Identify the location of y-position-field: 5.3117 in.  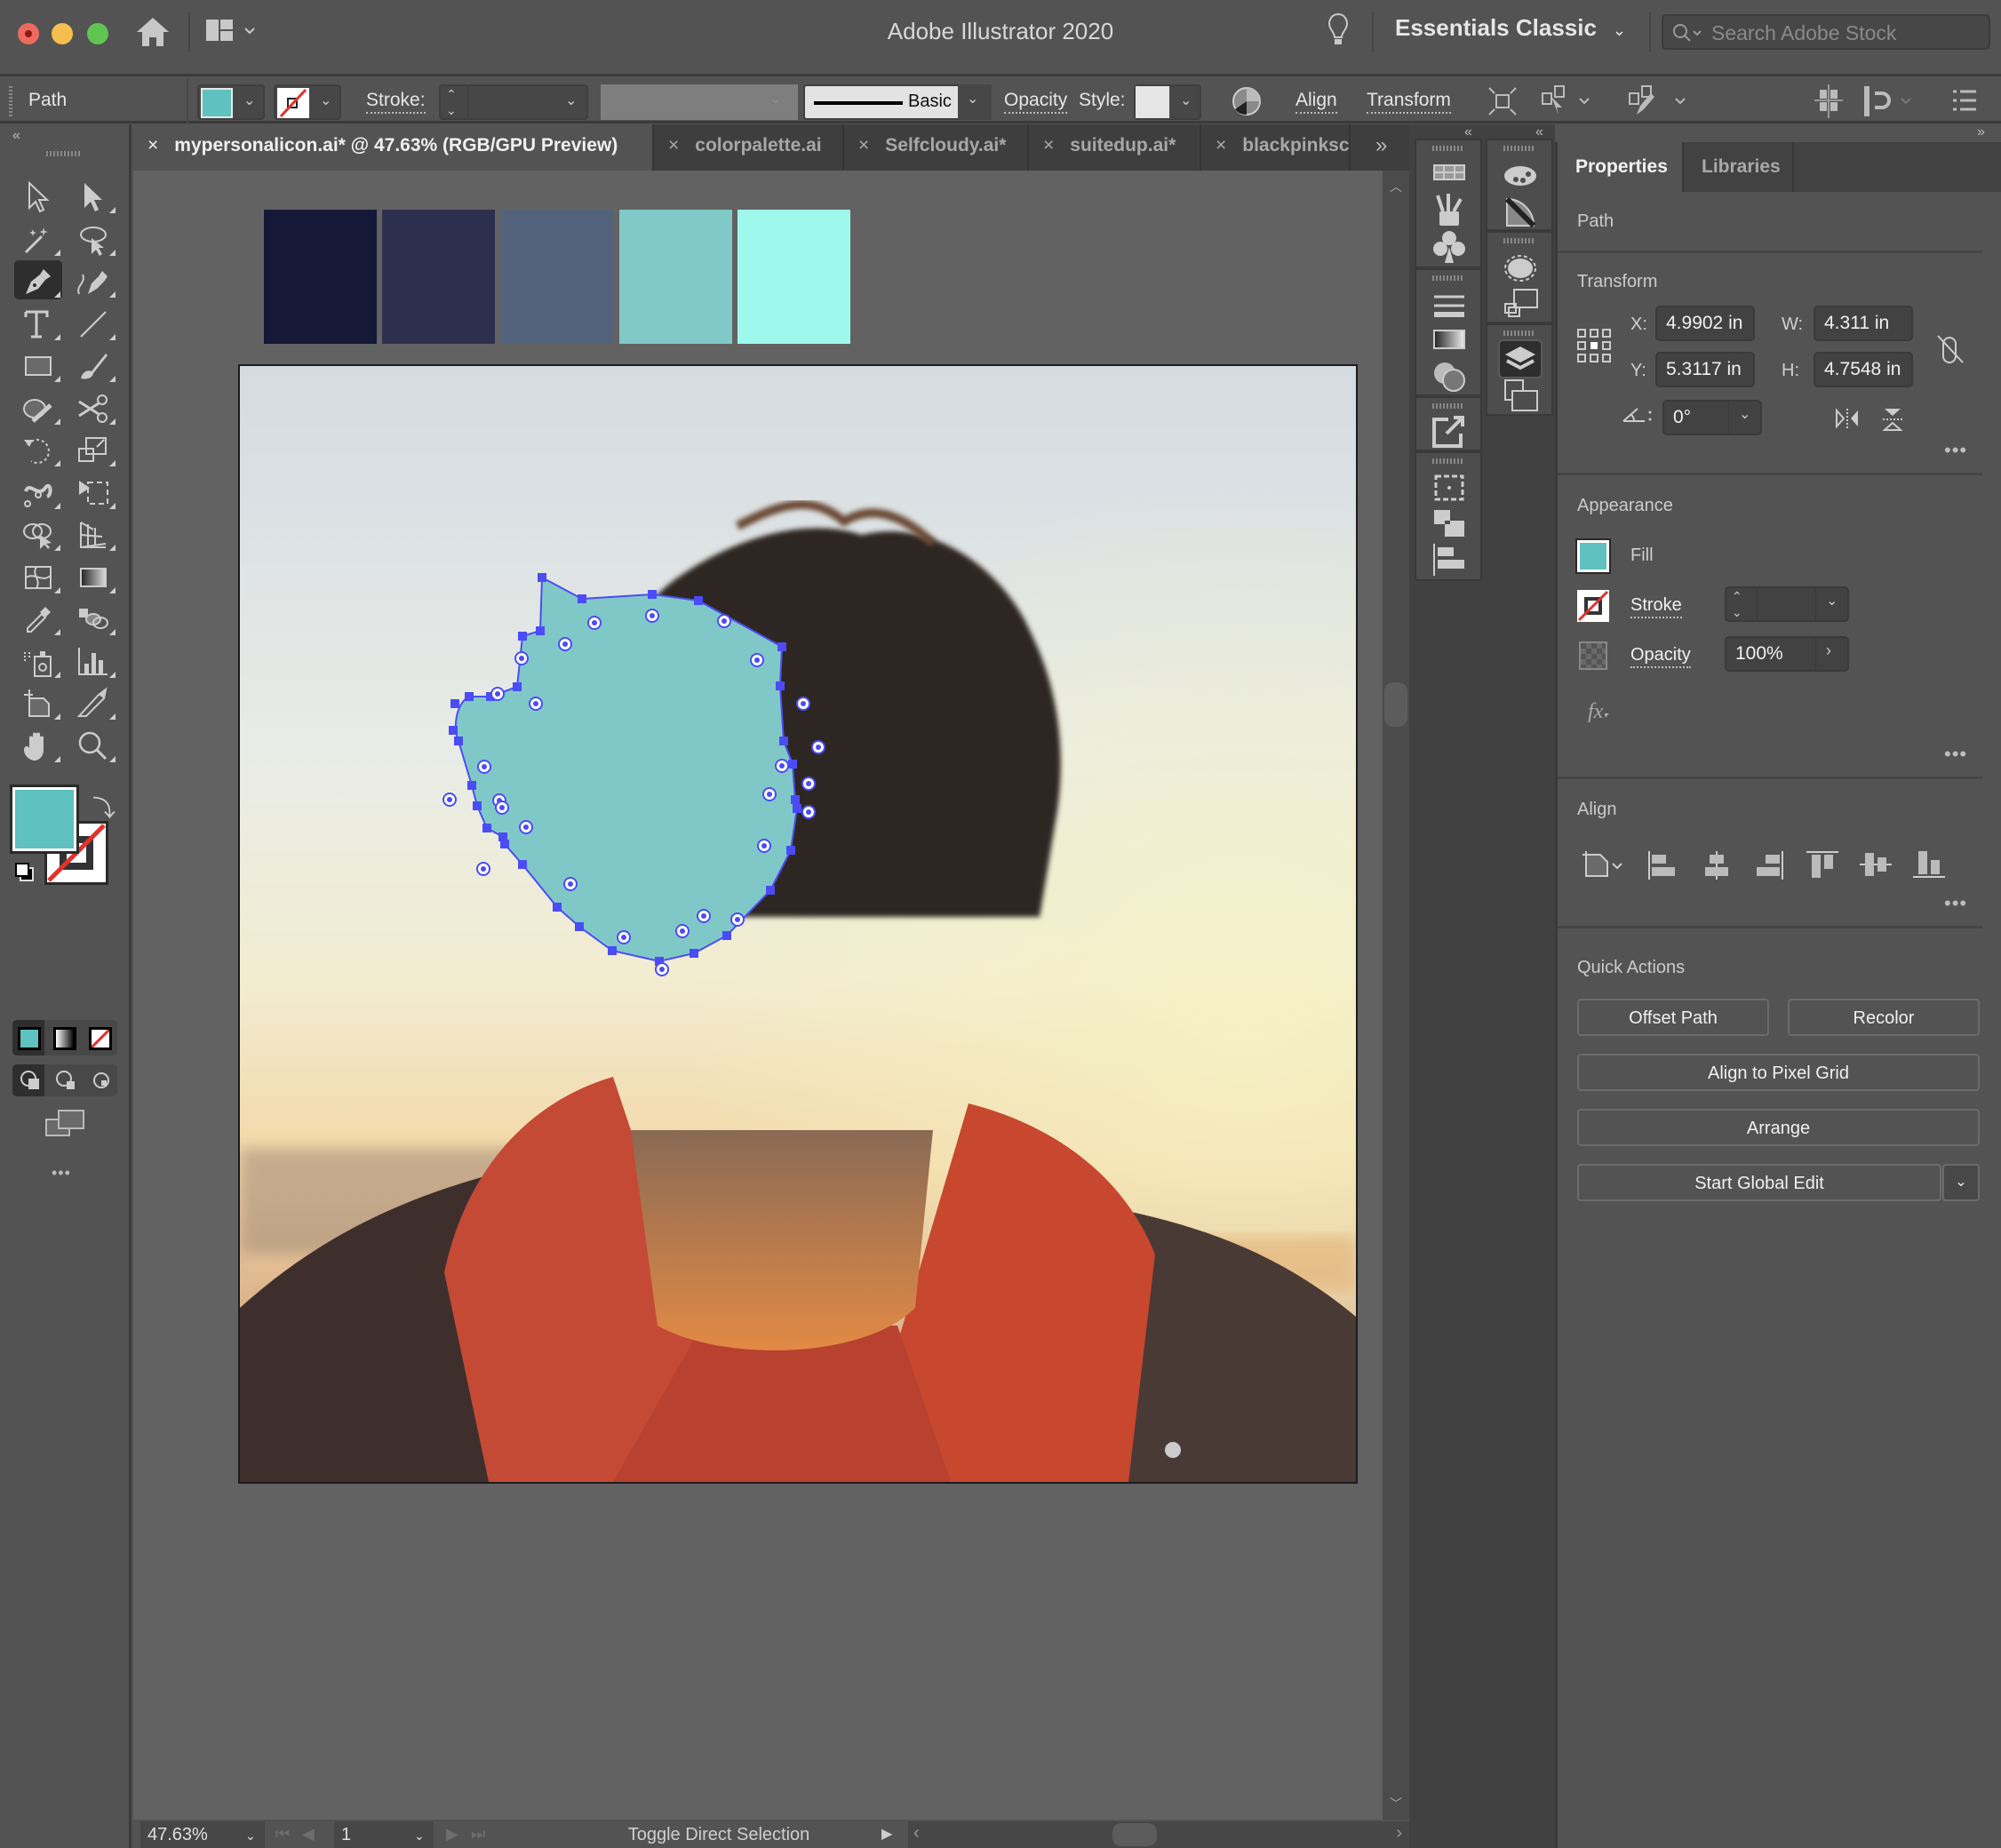
(1705, 369).